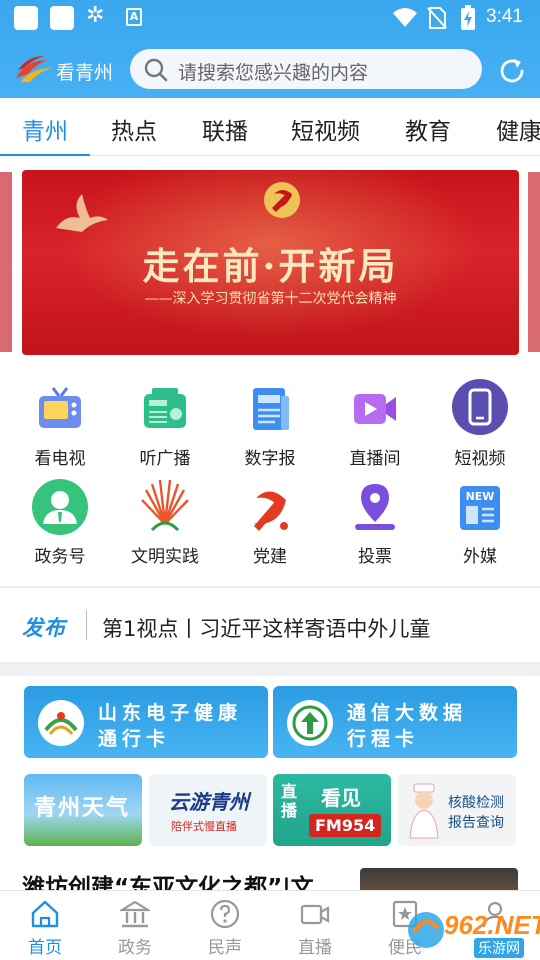 The image size is (540, 960). I want to click on banner-next-peek, so click(534, 262).